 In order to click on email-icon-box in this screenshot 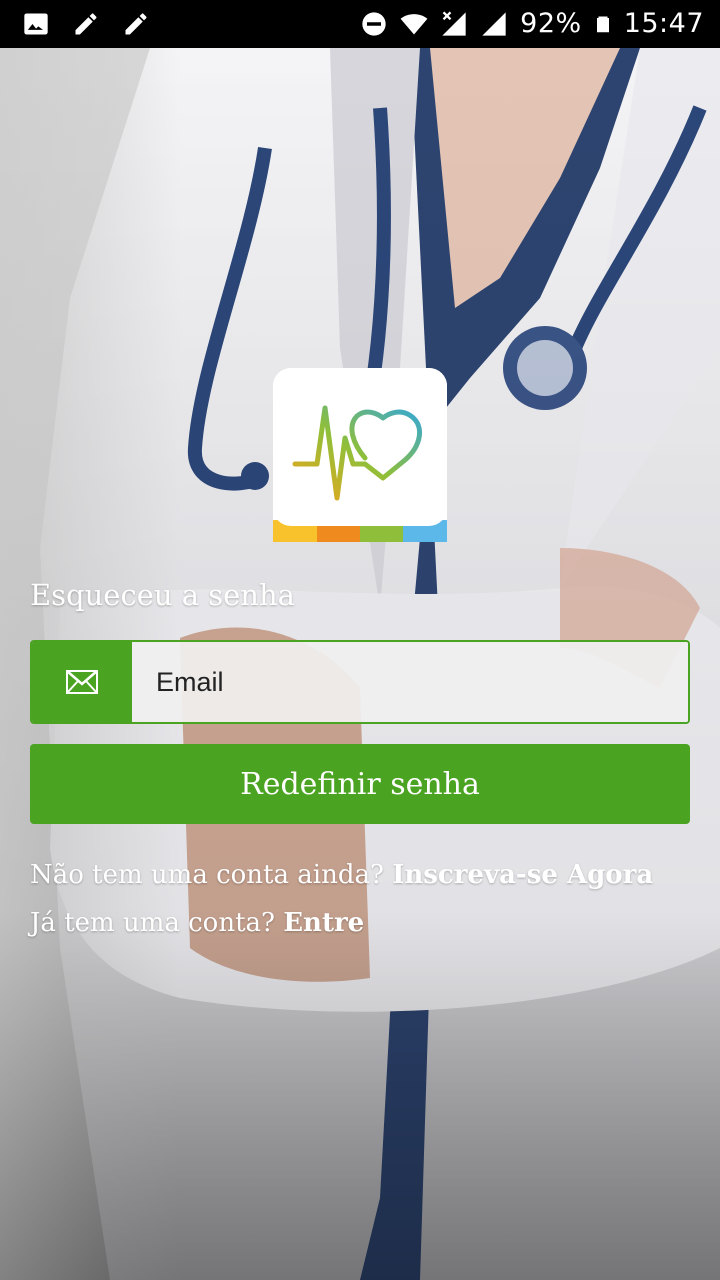, I will do `click(82, 682)`.